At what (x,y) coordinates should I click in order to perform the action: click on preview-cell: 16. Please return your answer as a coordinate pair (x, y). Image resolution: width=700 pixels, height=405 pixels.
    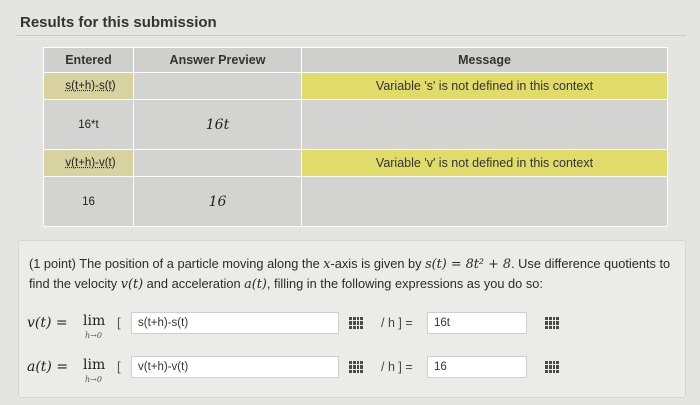
    Looking at the image, I should click on (217, 201).